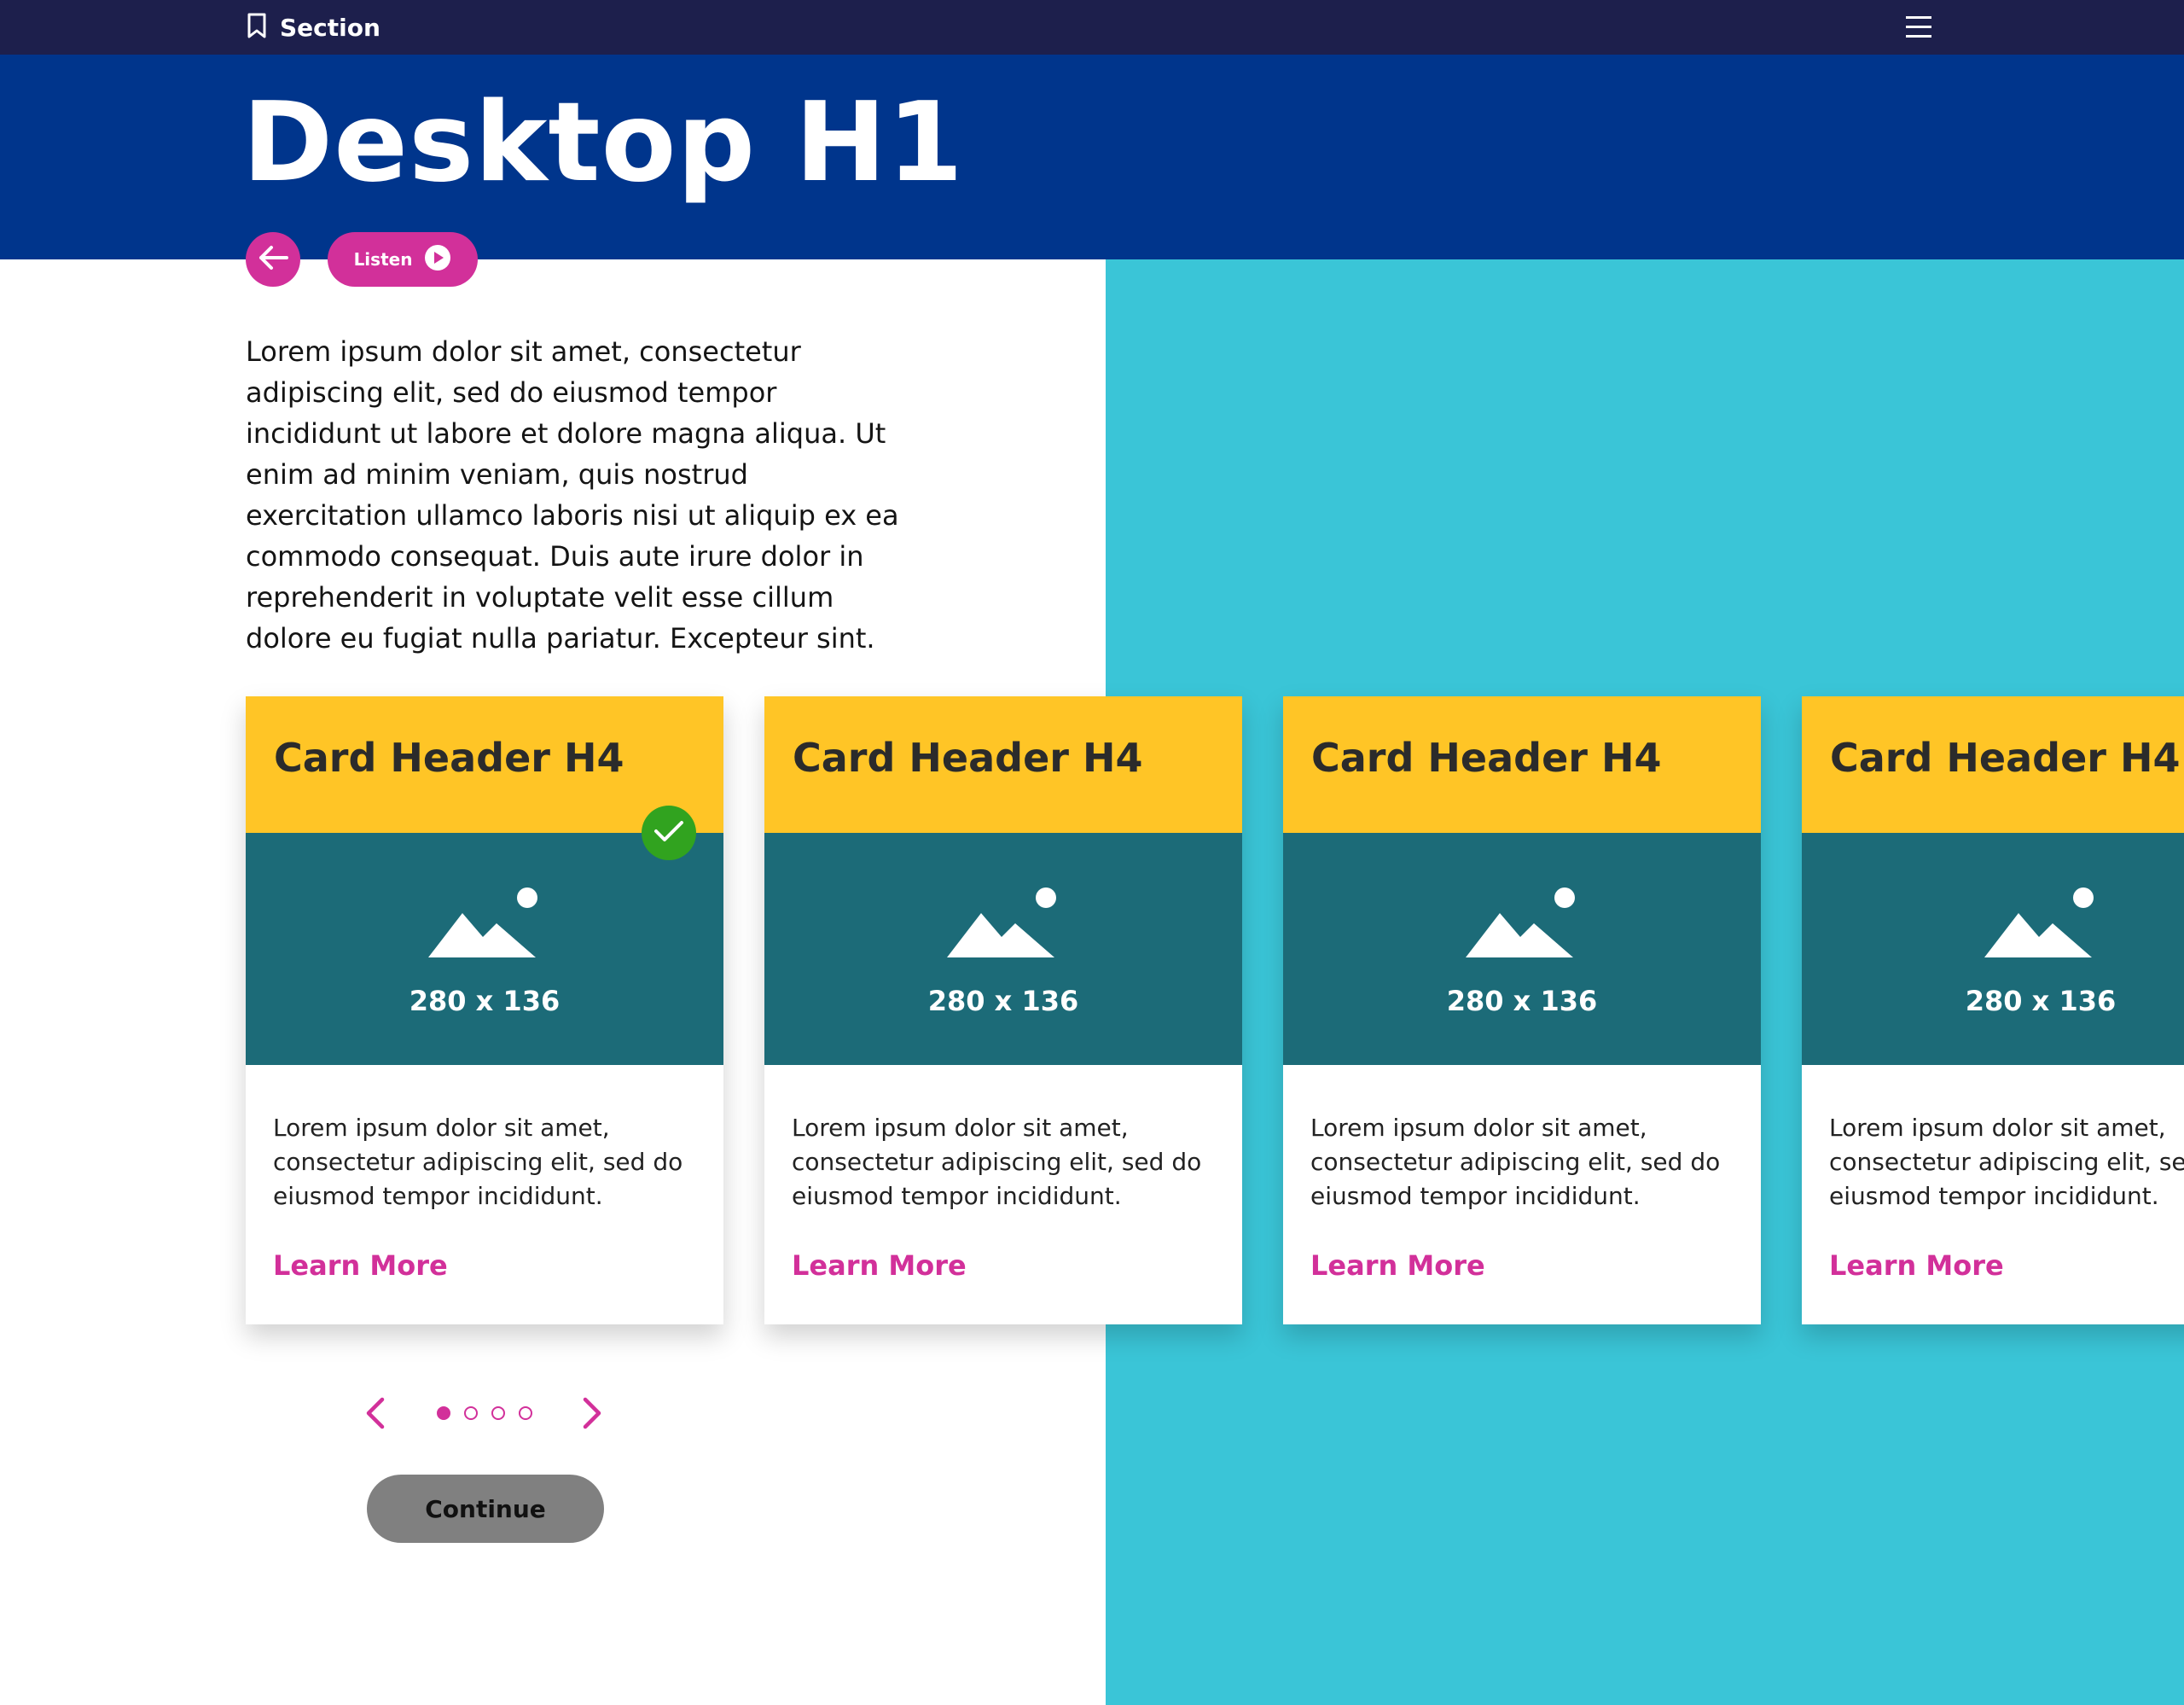 The width and height of the screenshot is (2184, 1705). Describe the element at coordinates (485, 1413) in the screenshot. I see `carousel-pagination` at that location.